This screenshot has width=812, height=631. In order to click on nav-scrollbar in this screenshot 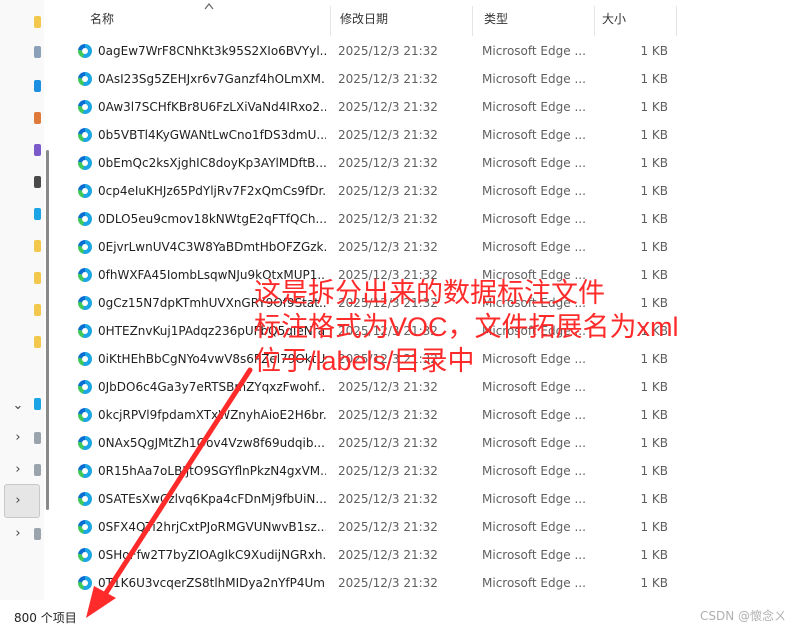, I will do `click(48, 300)`.